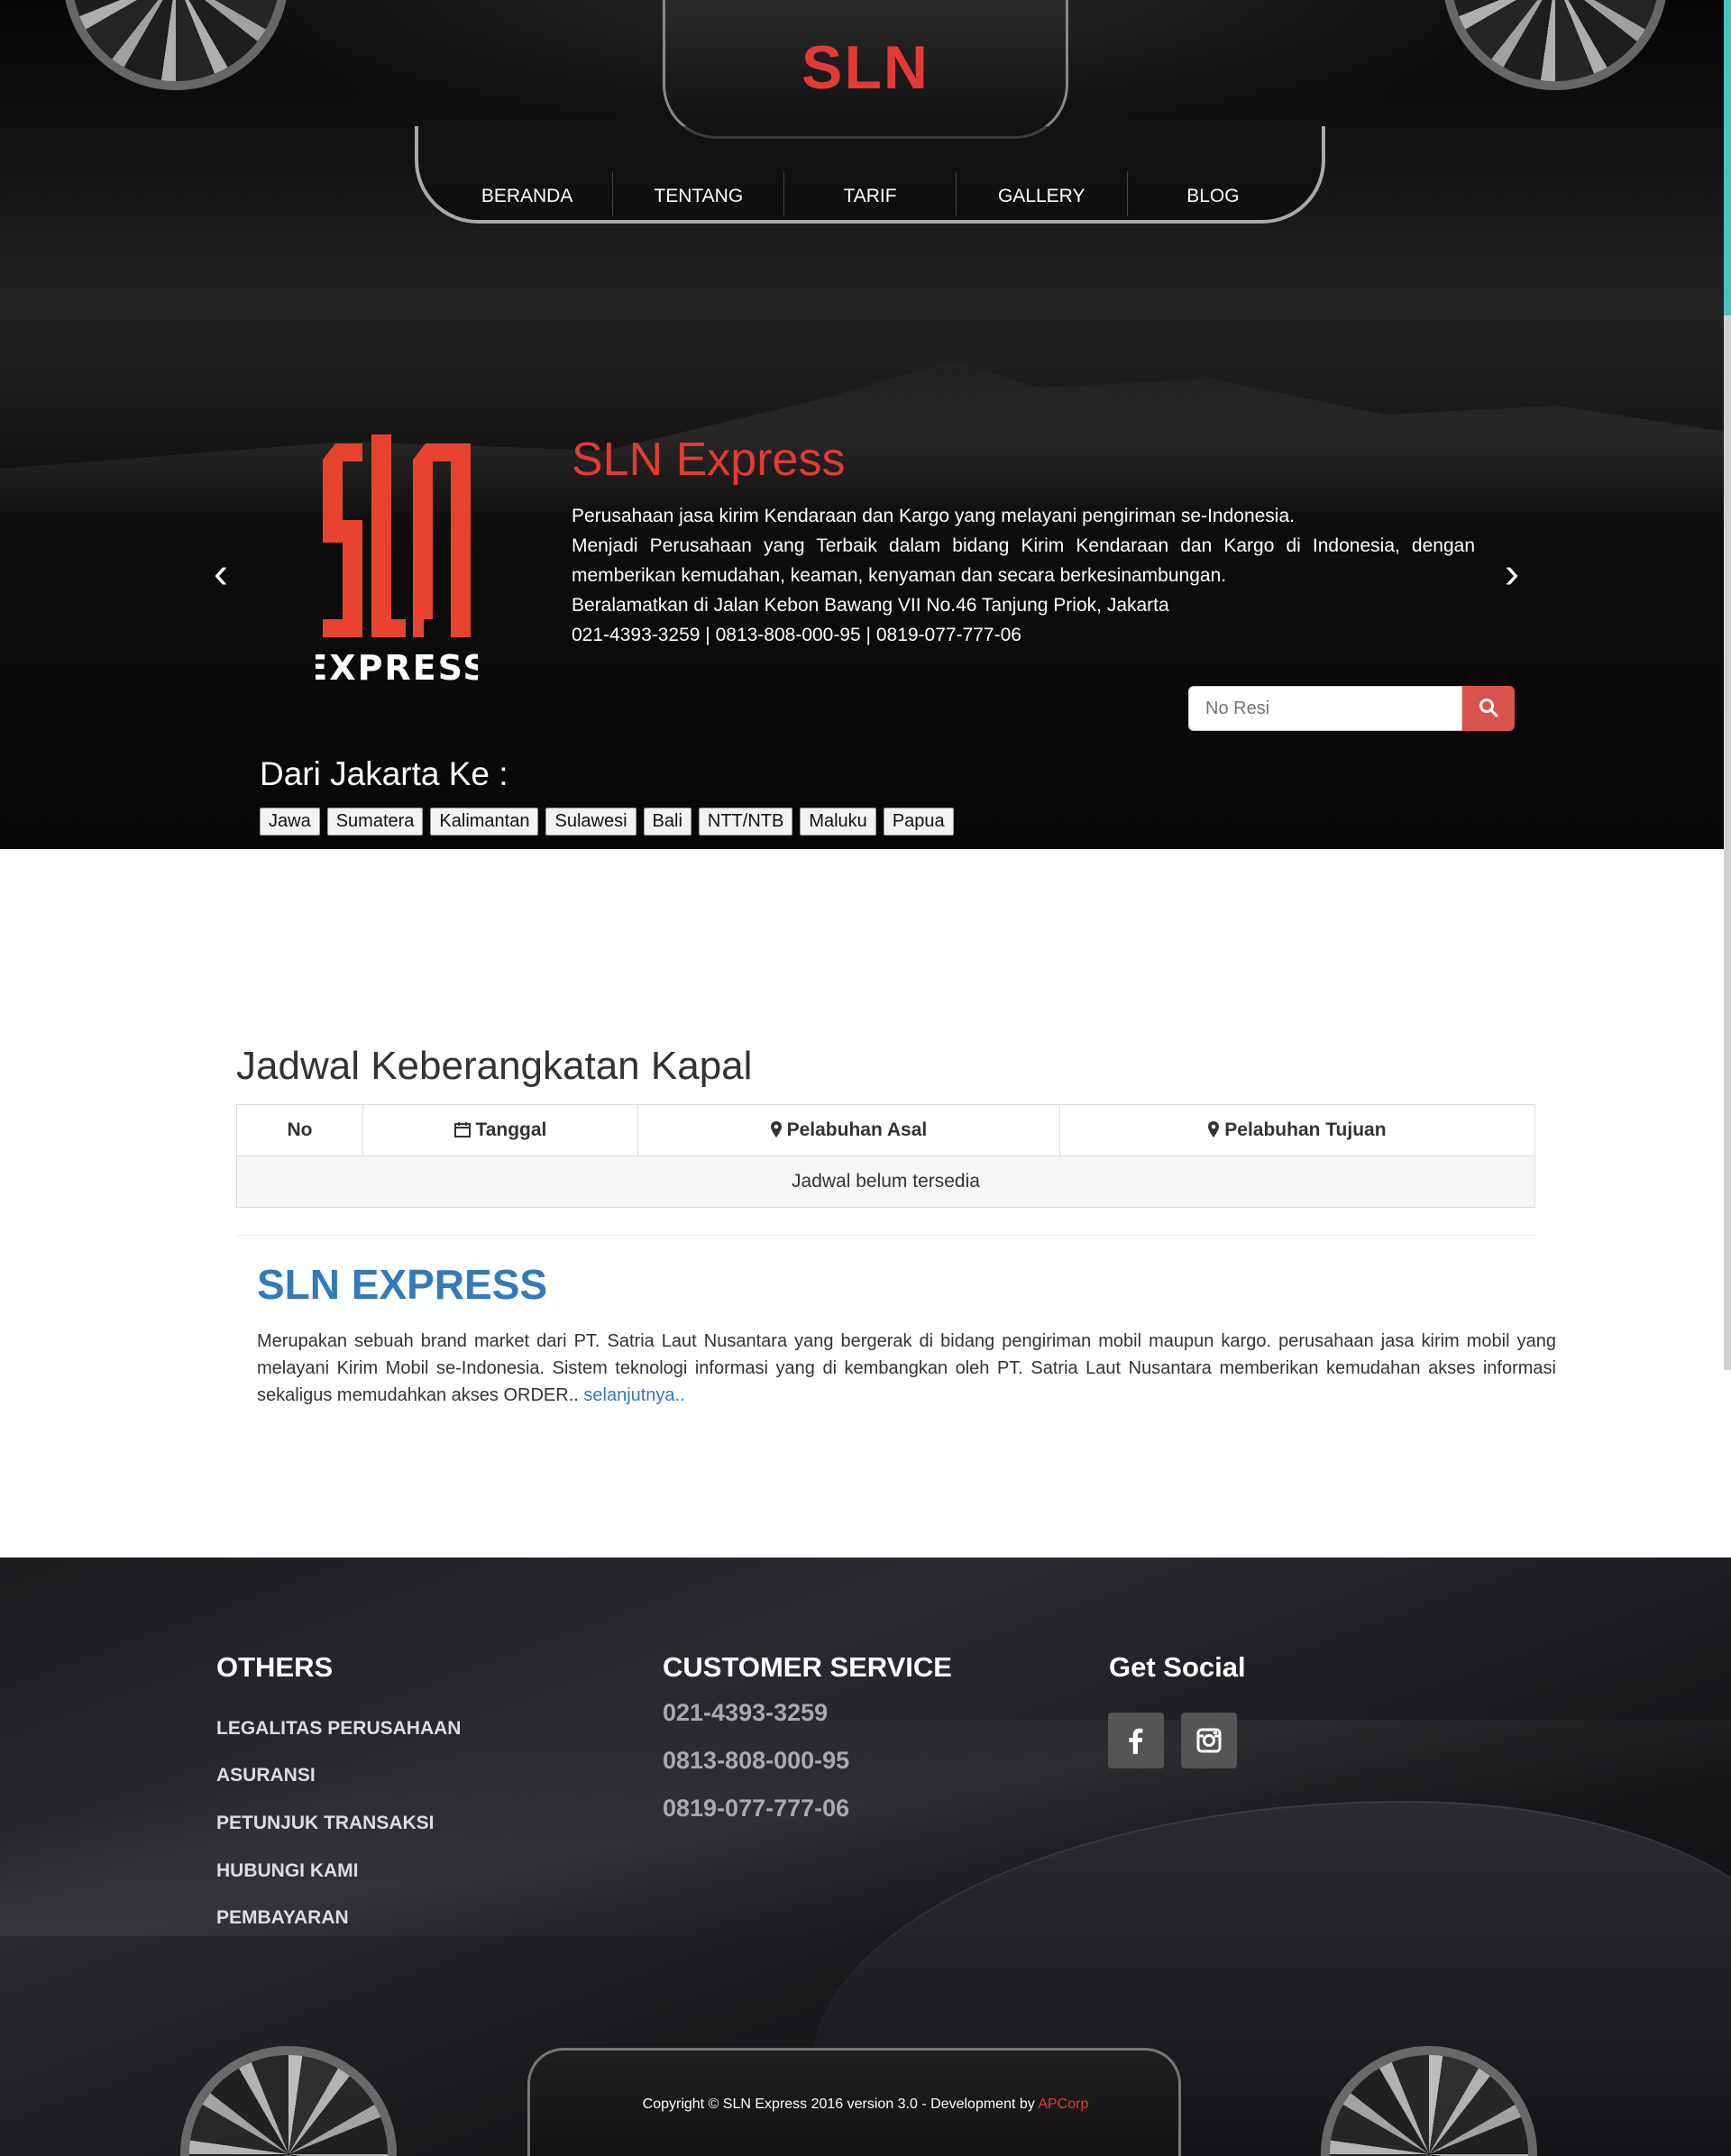 This screenshot has height=2156, width=1731. Describe the element at coordinates (591, 822) in the screenshot. I see `dest-sulawesi: Sulawesi` at that location.